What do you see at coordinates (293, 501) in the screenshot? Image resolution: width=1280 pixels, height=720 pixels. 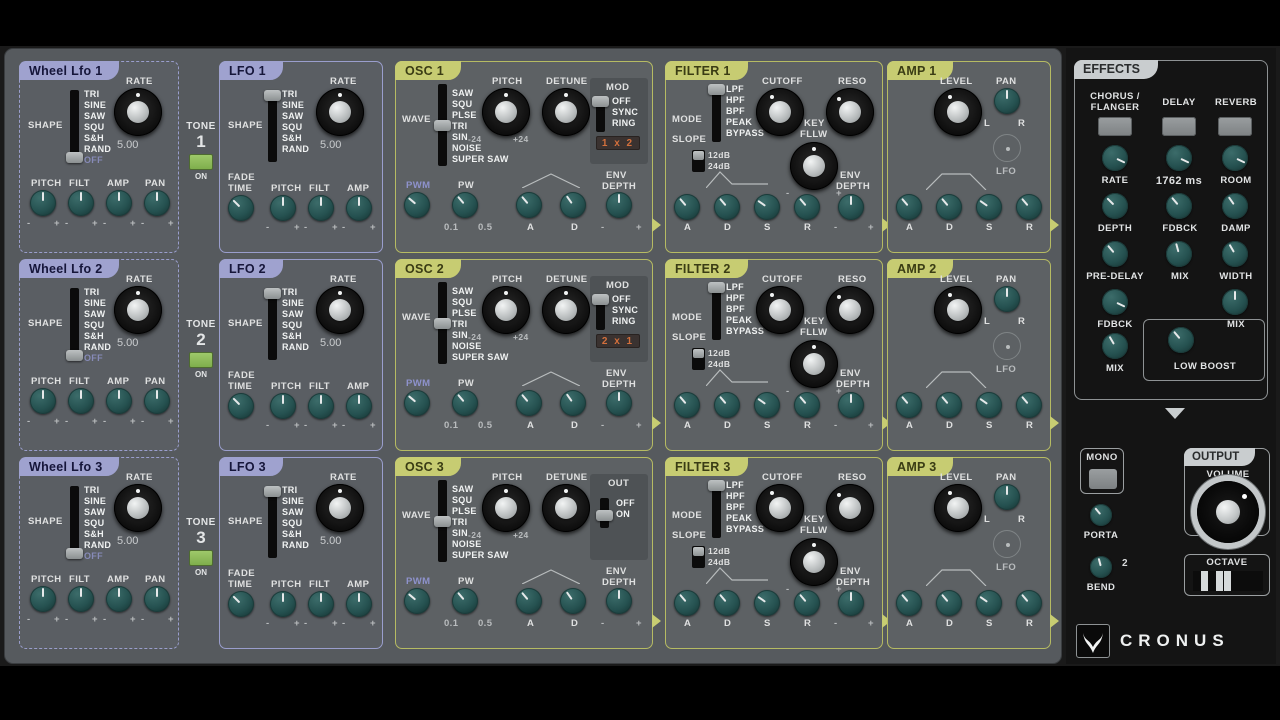 I see `lfo-shape-3-option-sine: SINE` at bounding box center [293, 501].